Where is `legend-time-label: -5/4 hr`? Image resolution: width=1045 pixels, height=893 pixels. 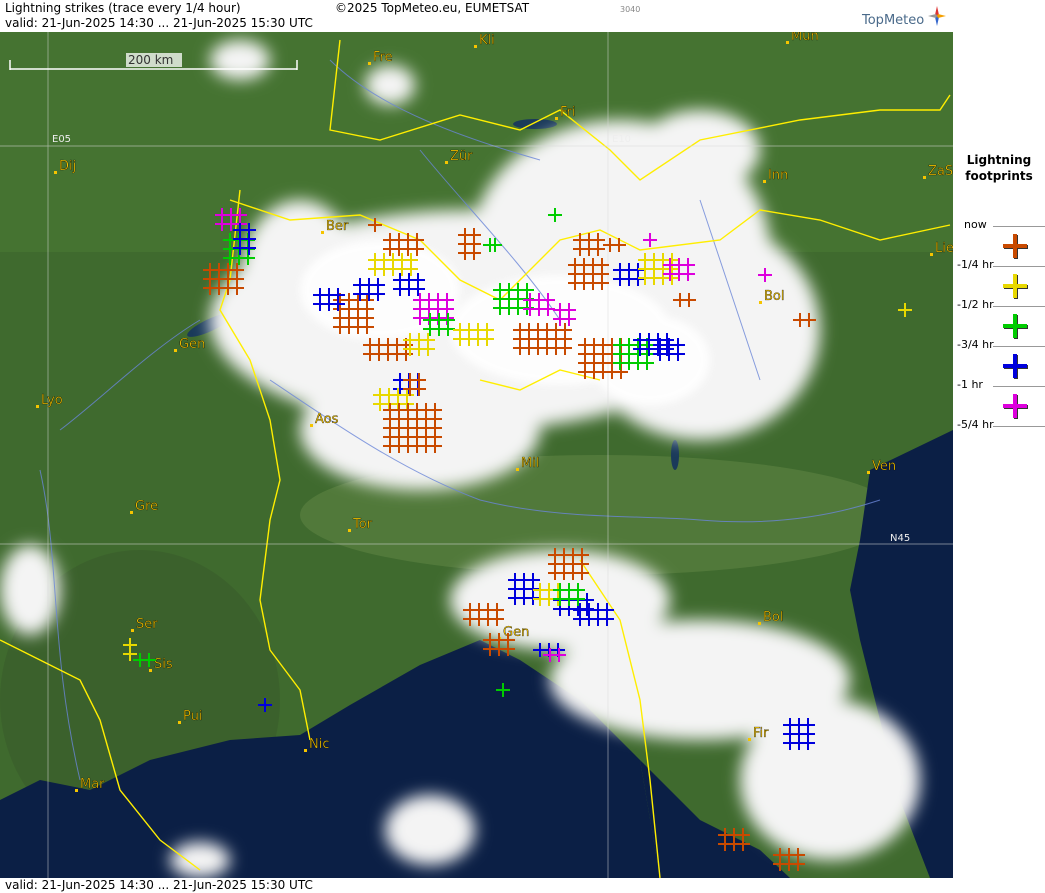 legend-time-label: -5/4 hr is located at coordinates (975, 424).